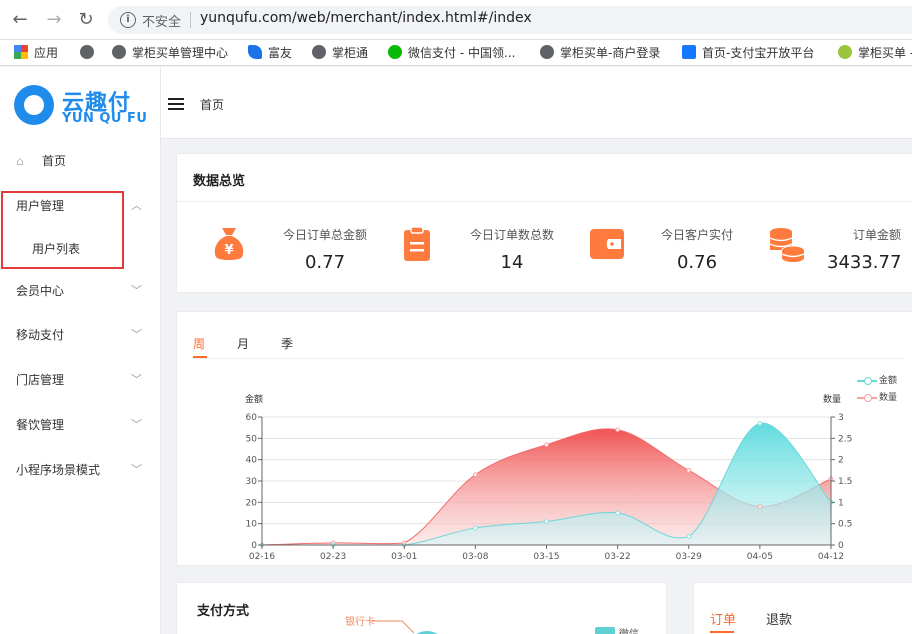  I want to click on stat-value: 3433.77, so click(864, 262).